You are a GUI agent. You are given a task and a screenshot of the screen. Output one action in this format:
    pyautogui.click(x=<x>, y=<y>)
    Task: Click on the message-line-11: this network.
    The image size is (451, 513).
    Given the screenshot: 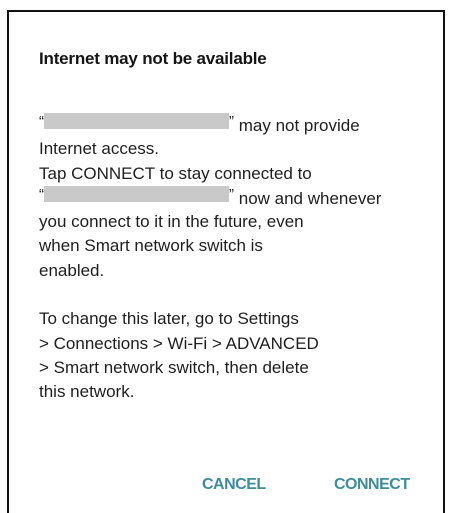 What is the action you would take?
    pyautogui.click(x=87, y=392)
    